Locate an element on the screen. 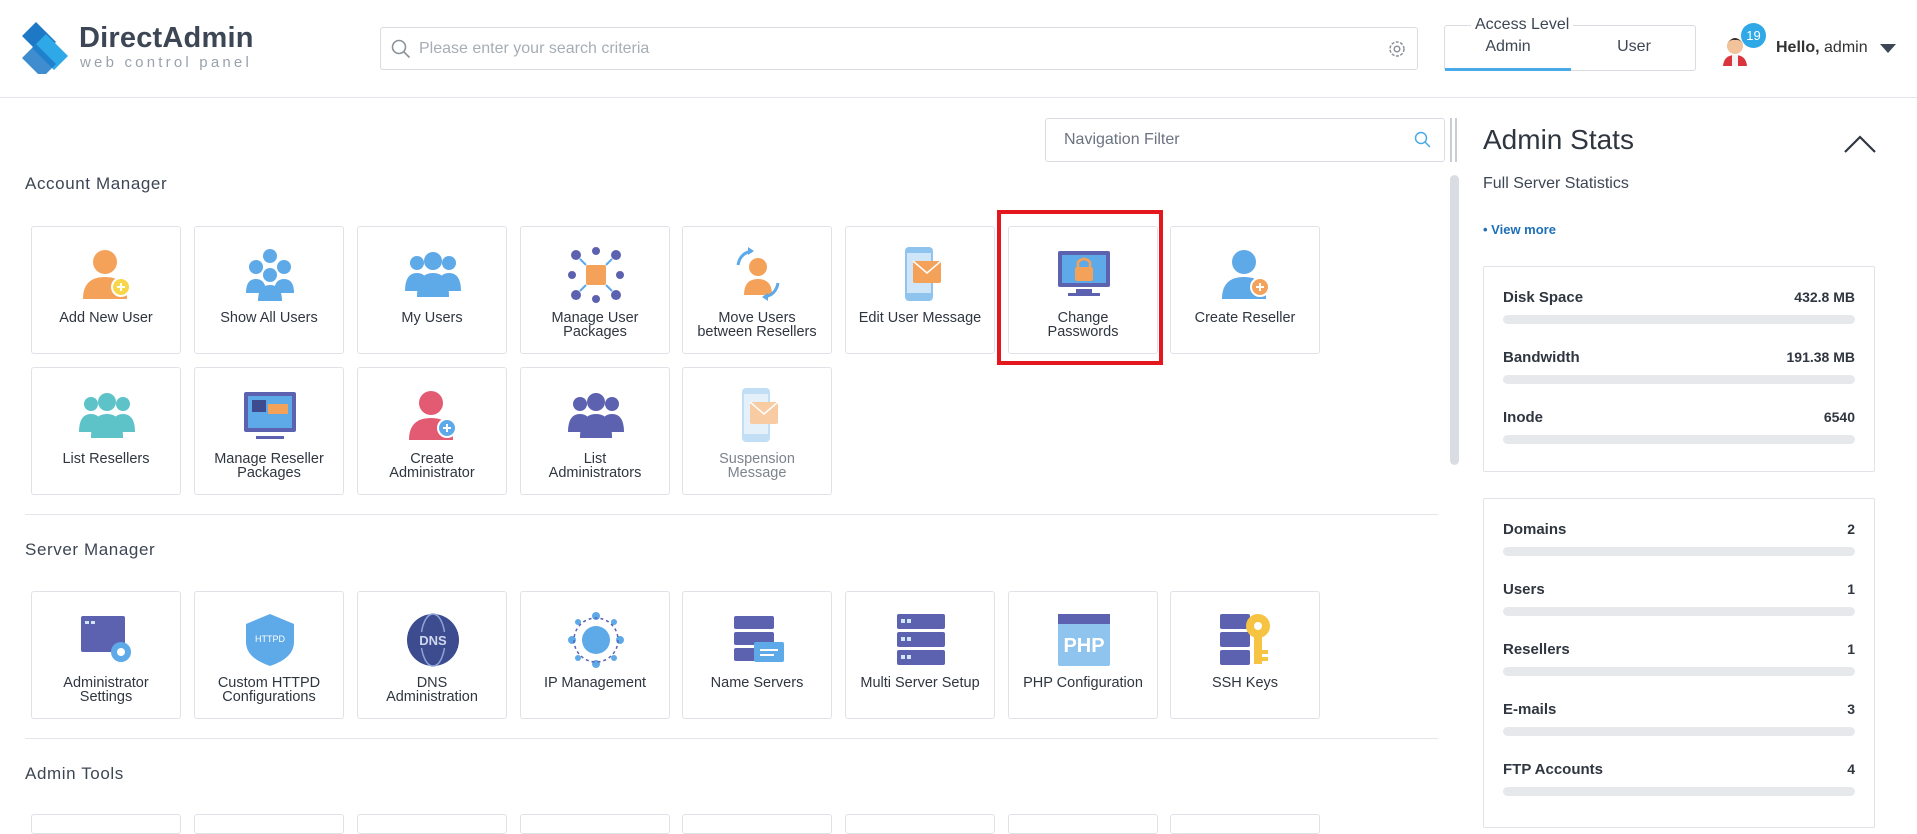 This screenshot has height=834, width=1917. brand-tagline: web control panel is located at coordinates (166, 62).